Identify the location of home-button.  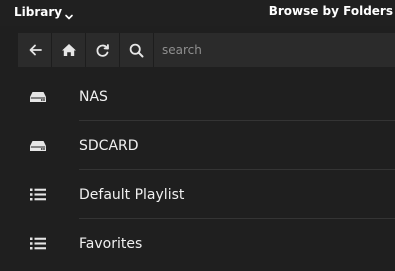
(69, 50).